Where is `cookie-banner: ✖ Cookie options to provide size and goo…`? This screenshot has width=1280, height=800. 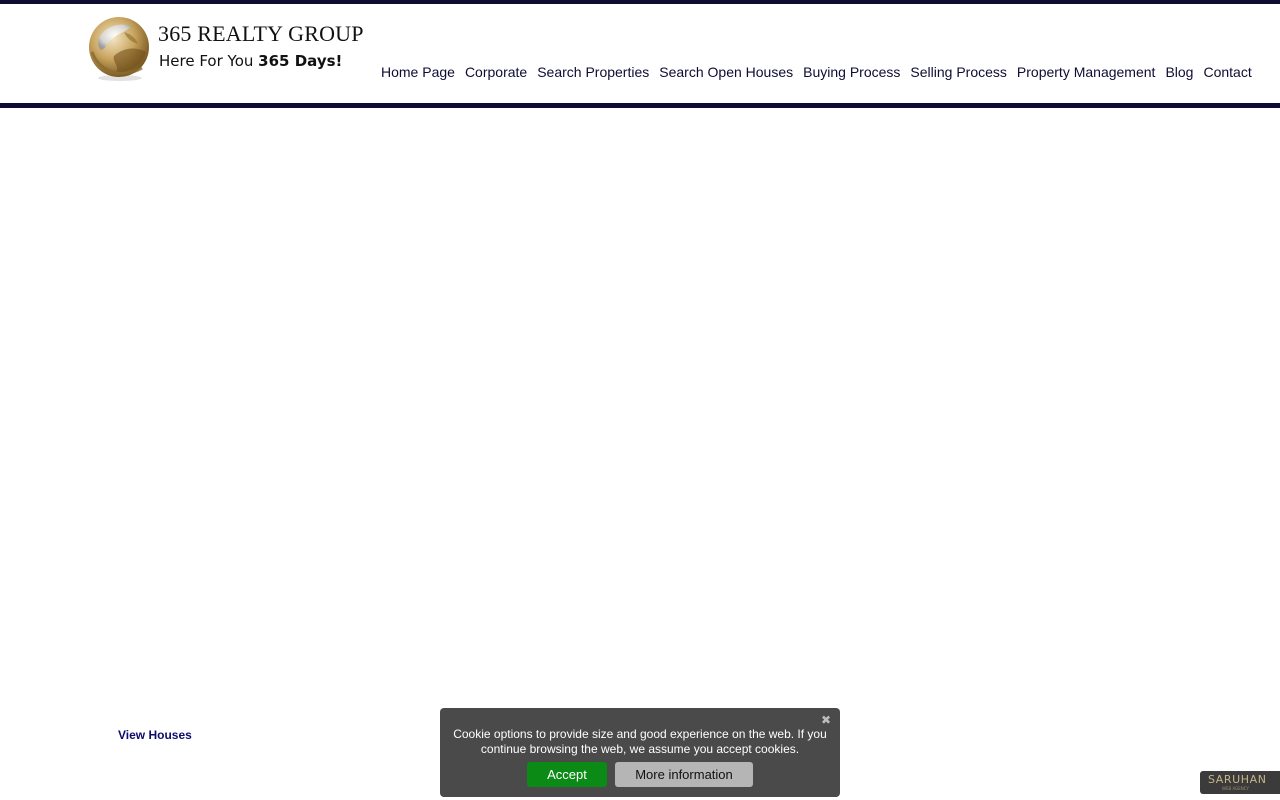 cookie-banner: ✖ Cookie options to provide size and goo… is located at coordinates (640, 752).